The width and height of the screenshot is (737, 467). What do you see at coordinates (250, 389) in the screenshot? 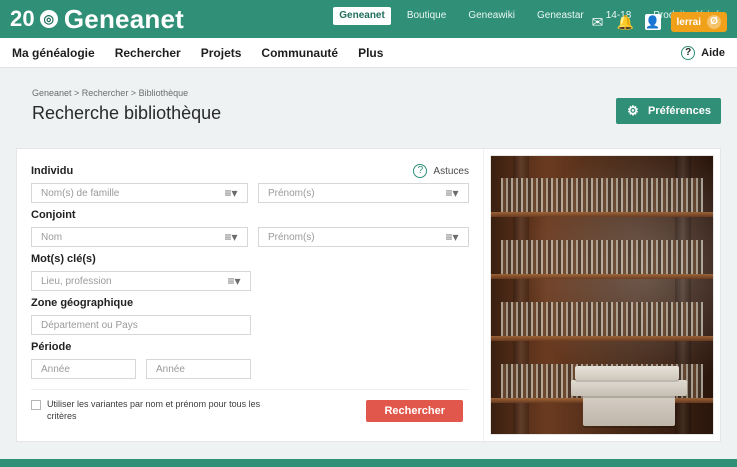
I see `form-divider` at bounding box center [250, 389].